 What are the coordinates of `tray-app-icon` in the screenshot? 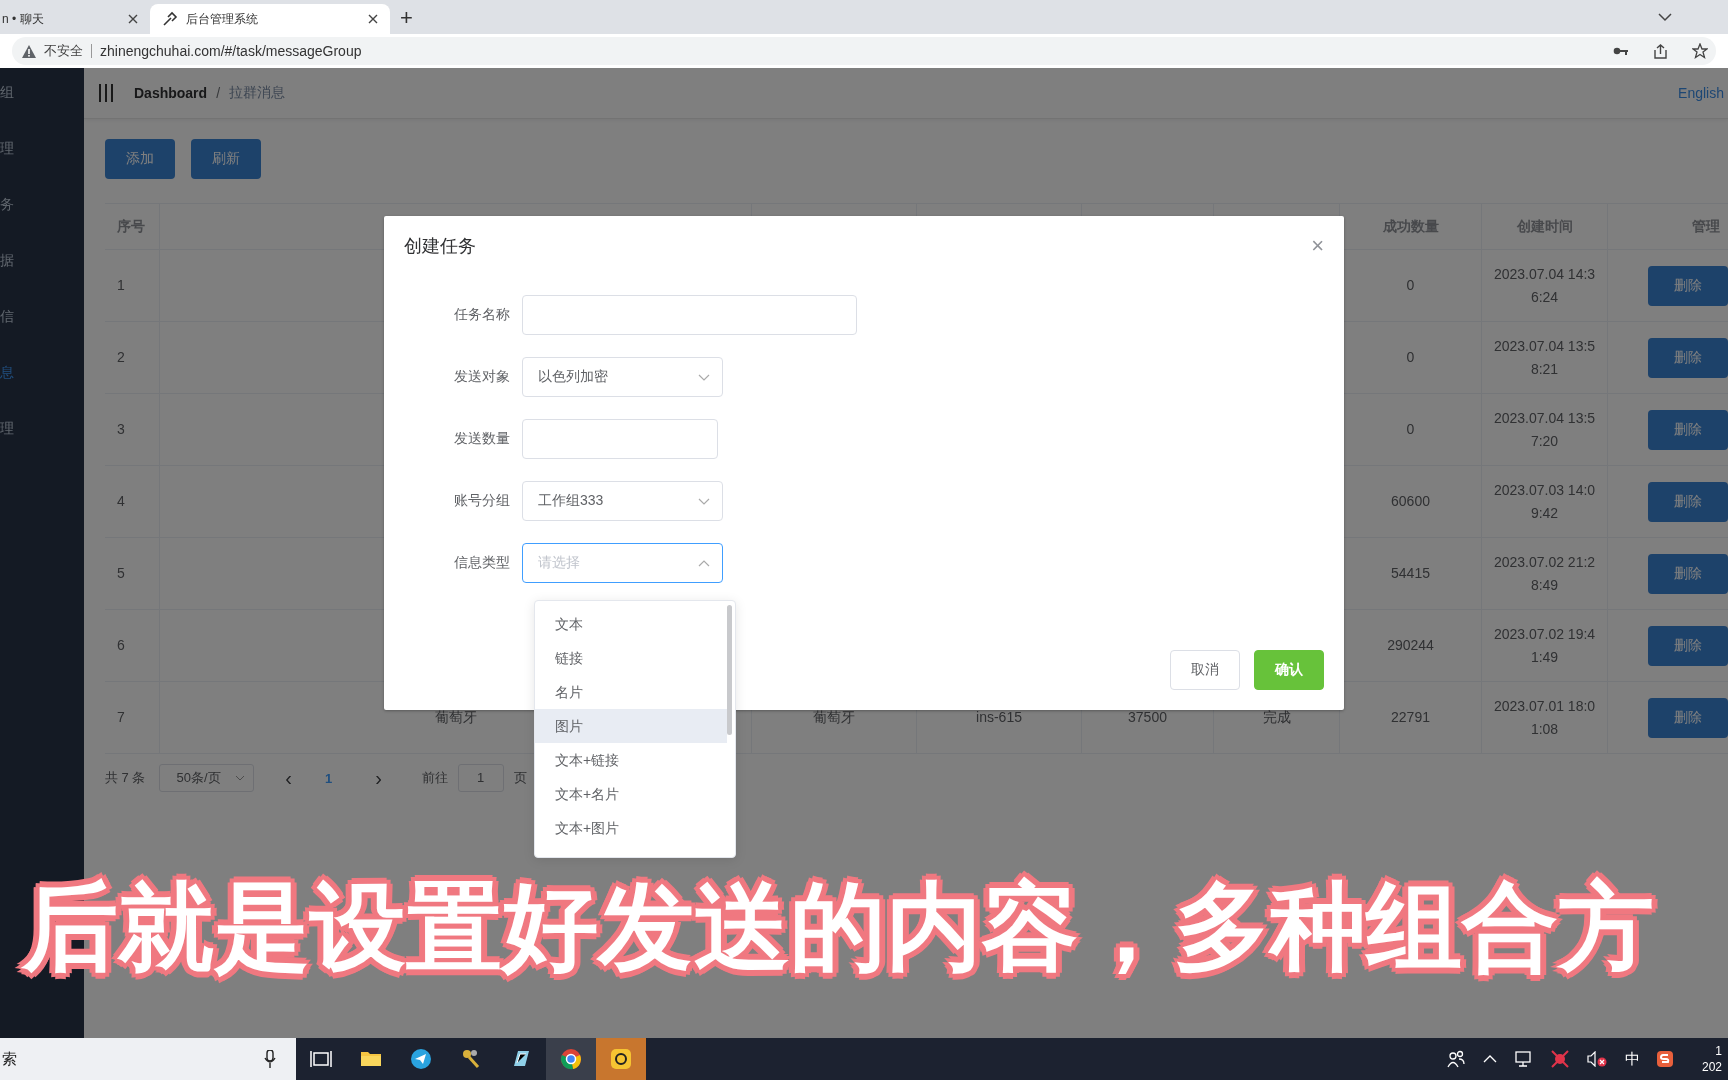 It's located at (1560, 1059).